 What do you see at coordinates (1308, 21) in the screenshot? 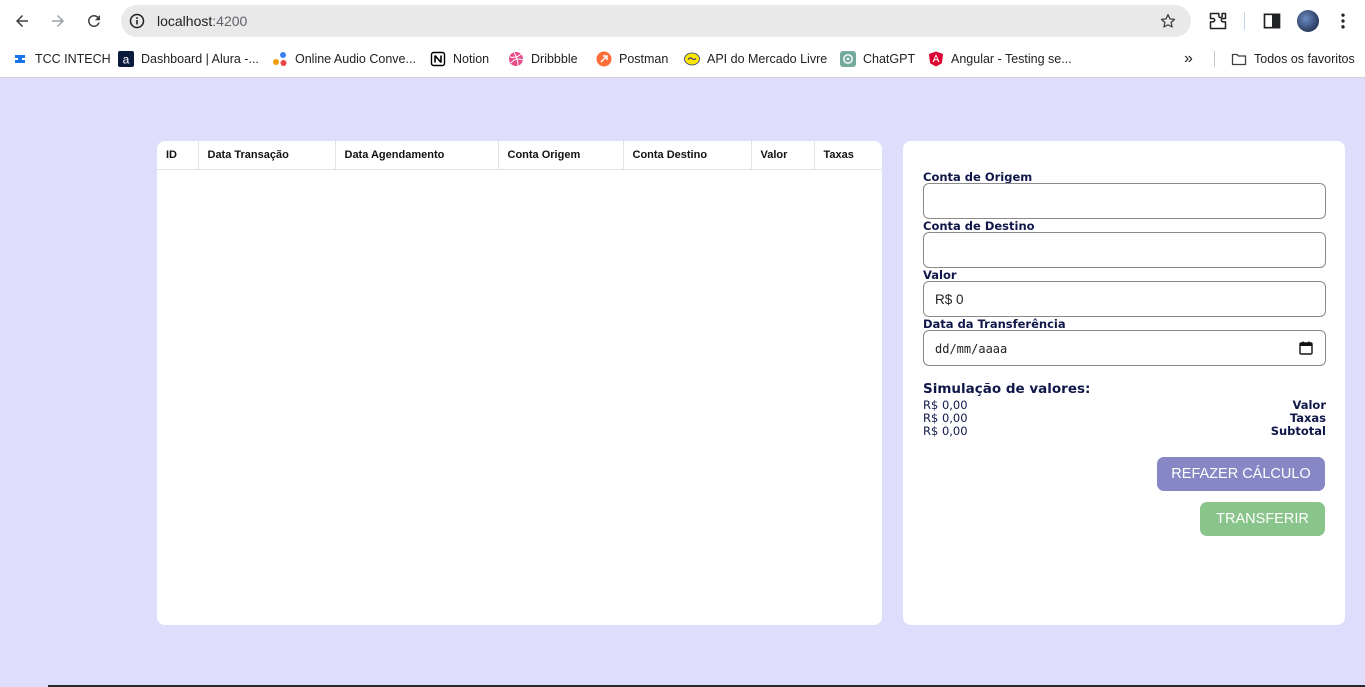
I see `profile-avatar` at bounding box center [1308, 21].